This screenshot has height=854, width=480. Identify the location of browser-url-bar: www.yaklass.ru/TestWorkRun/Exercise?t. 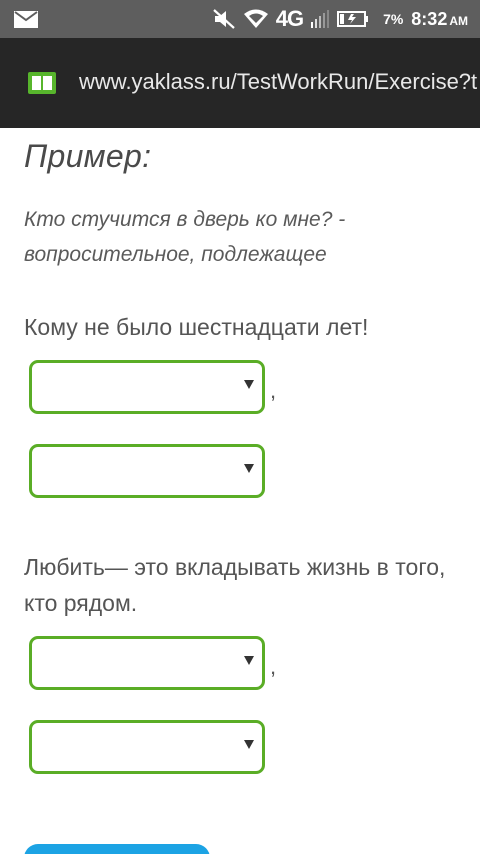
(240, 83).